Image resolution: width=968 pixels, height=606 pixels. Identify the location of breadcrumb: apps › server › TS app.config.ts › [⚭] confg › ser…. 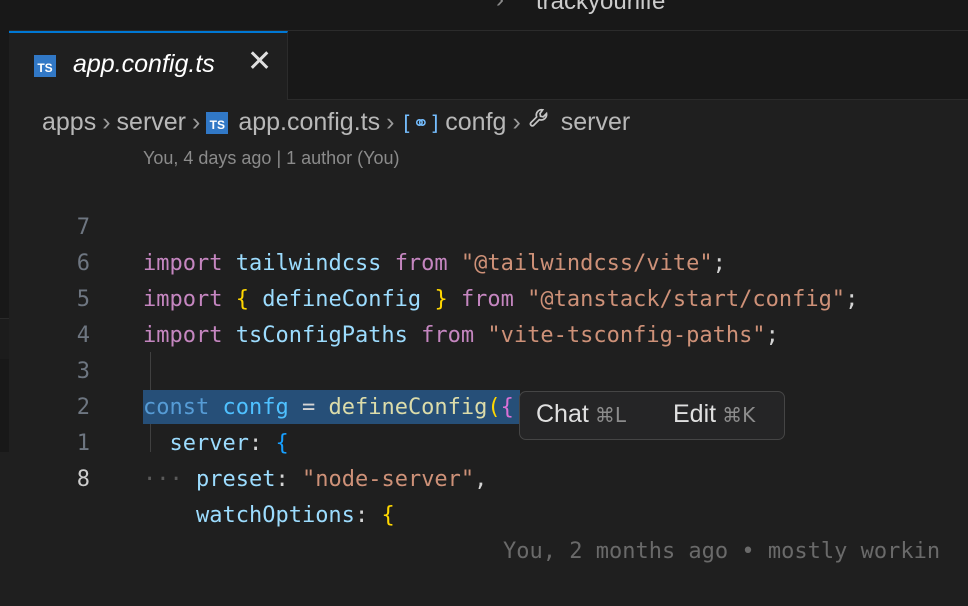
(336, 124).